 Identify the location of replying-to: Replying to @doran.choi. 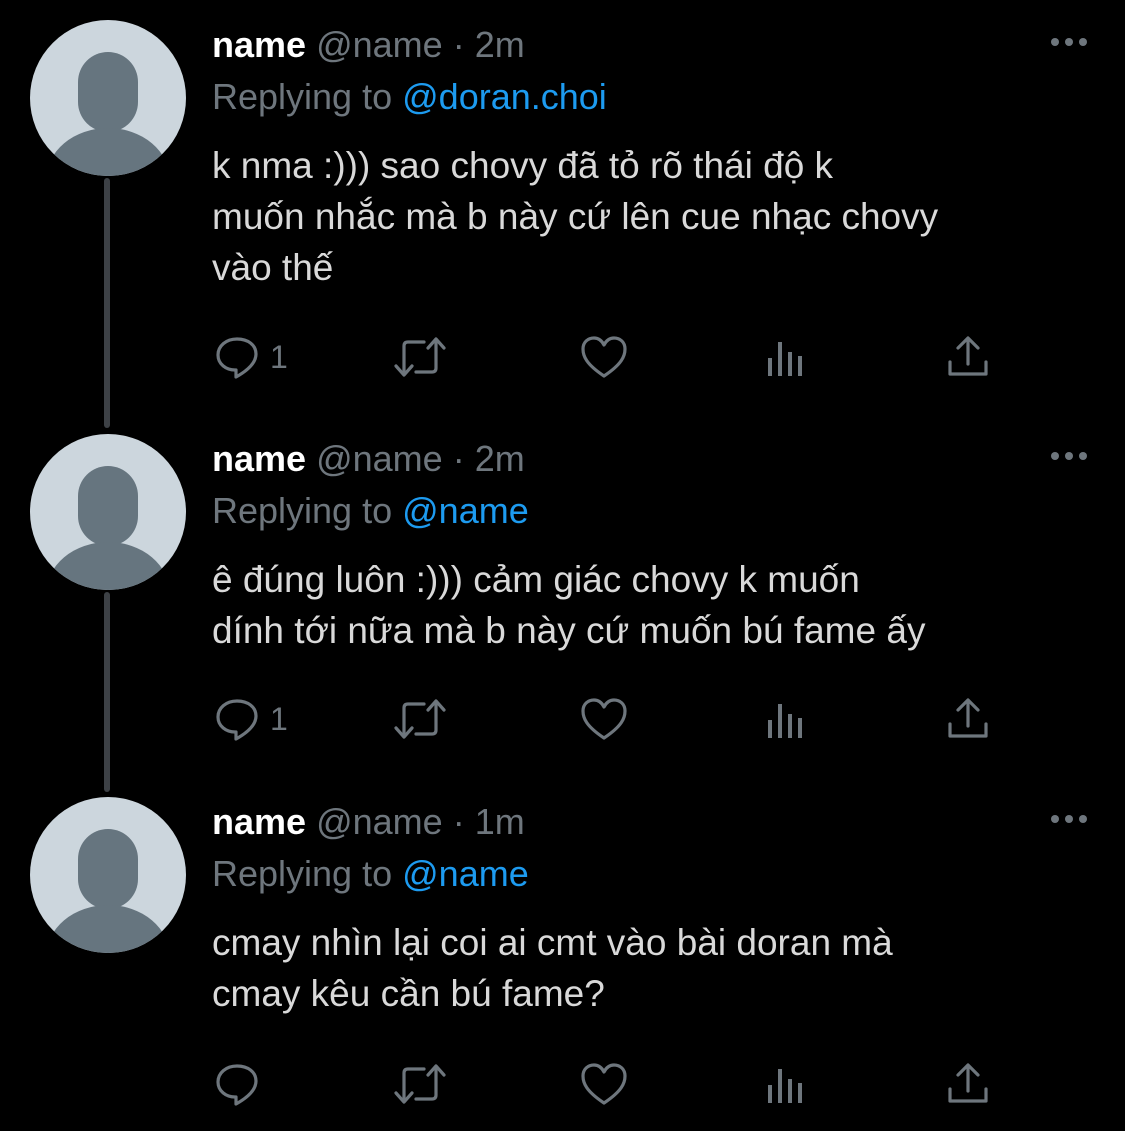
(409, 97).